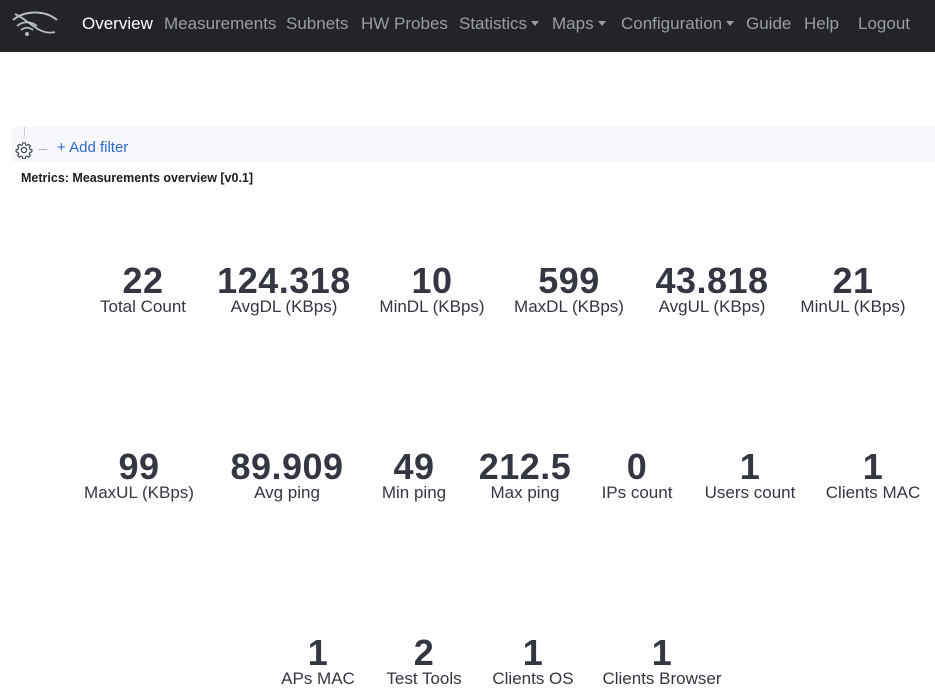  Describe the element at coordinates (143, 280) in the screenshot. I see `metric-value: 22` at that location.